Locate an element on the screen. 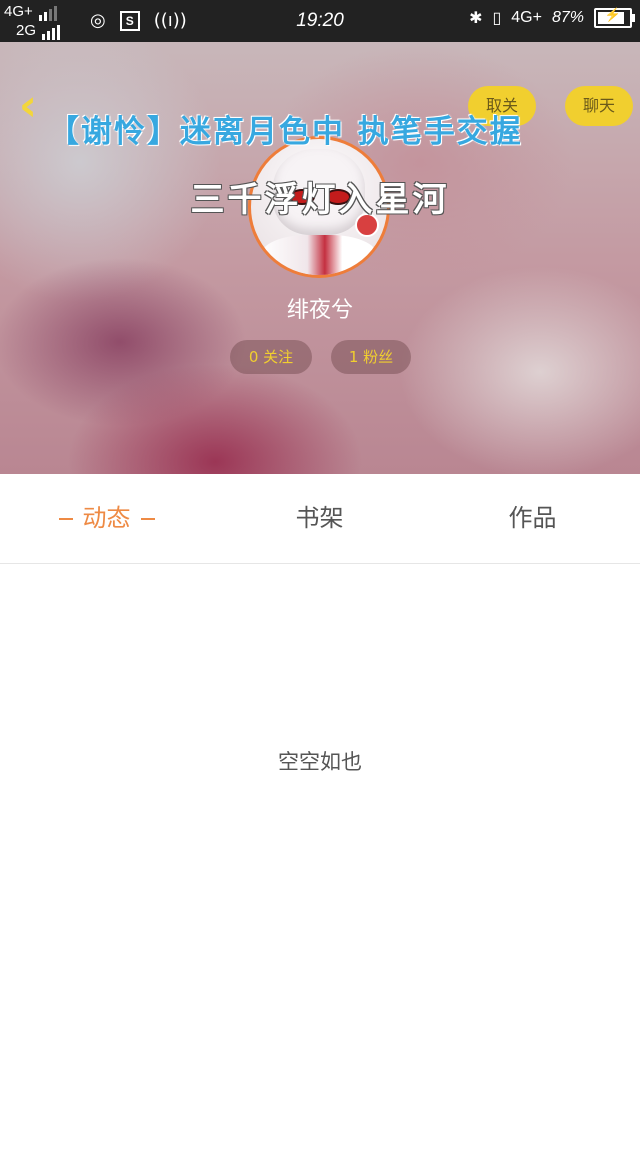 Image resolution: width=640 pixels, height=1162 pixels. chevron-left-icon: ‹ is located at coordinates (28, 105).